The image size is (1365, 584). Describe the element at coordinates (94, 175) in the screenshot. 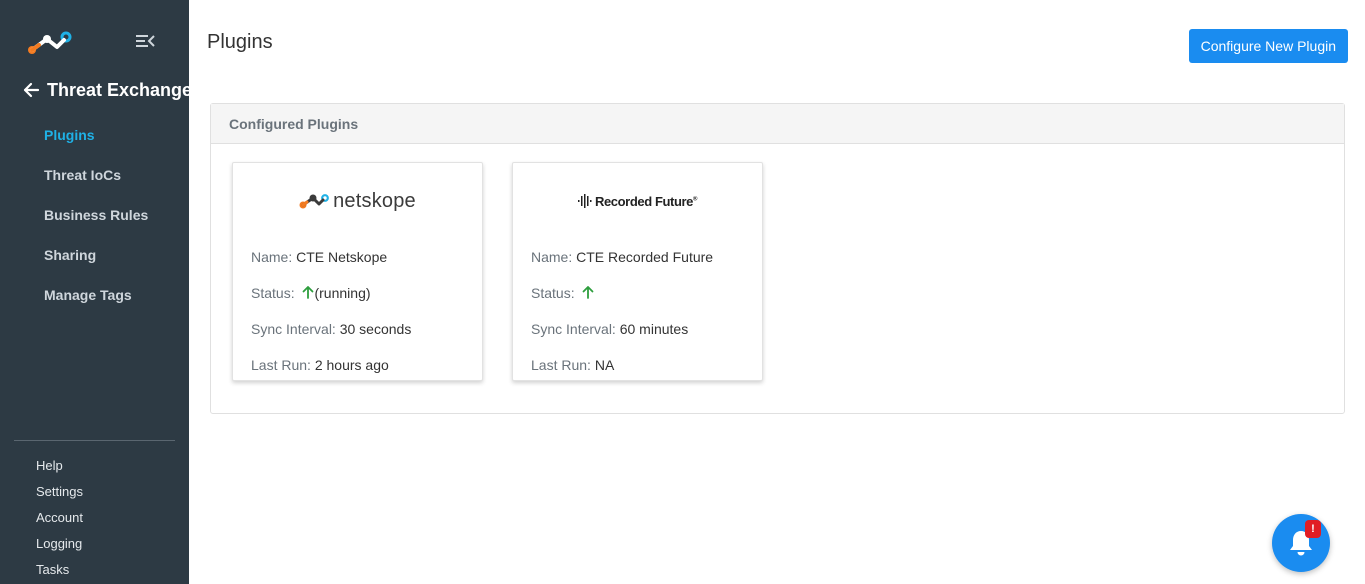

I see `sidebar-item-threat-iocs: Threat IoCs` at that location.